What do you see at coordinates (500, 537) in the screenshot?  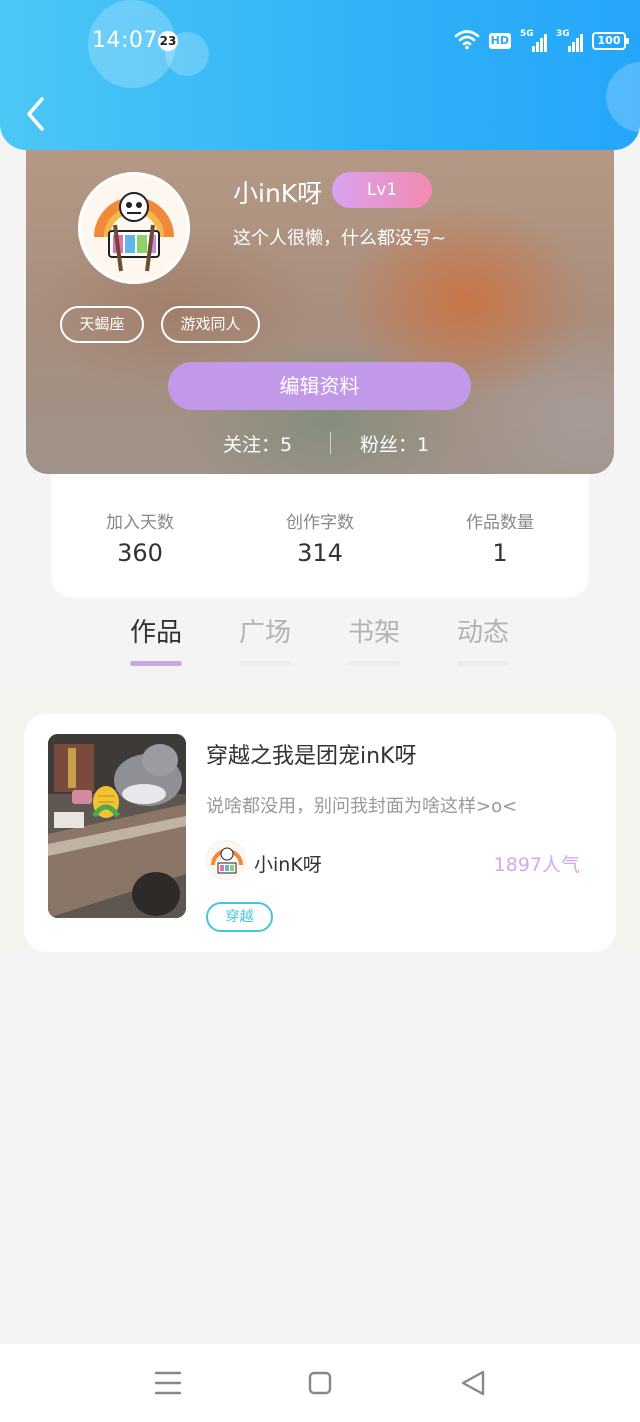 I see `stat-works-count: 作品数量 1` at bounding box center [500, 537].